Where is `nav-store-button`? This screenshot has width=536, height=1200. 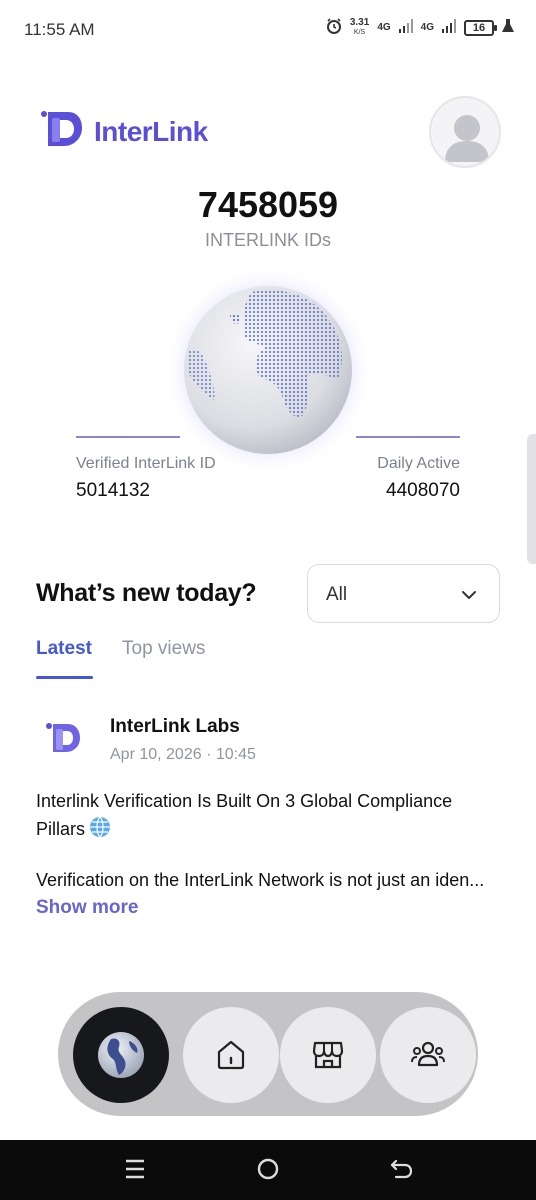
nav-store-button is located at coordinates (328, 1055).